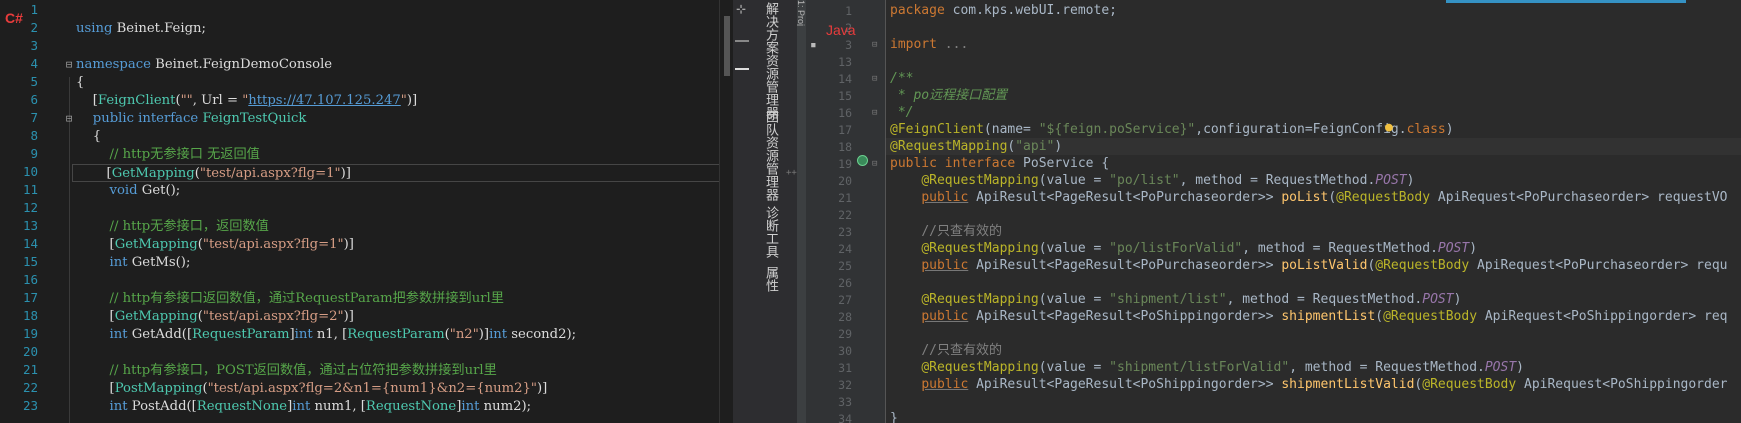 Image resolution: width=1741 pixels, height=423 pixels. I want to click on implementation-gutter-icon, so click(862, 160).